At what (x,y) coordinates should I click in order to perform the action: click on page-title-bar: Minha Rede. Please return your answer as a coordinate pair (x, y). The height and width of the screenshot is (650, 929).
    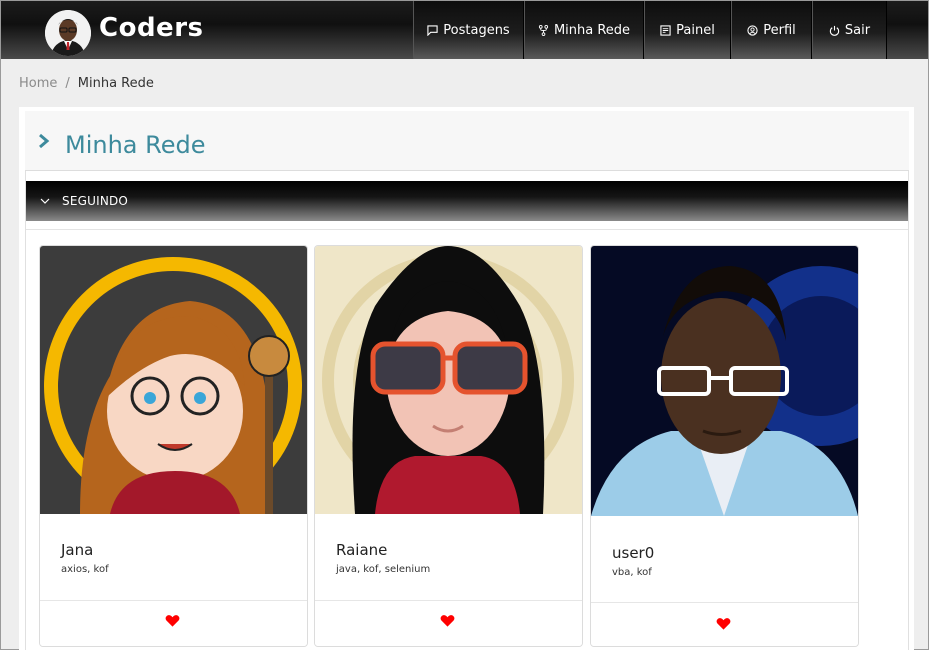
    Looking at the image, I should click on (467, 141).